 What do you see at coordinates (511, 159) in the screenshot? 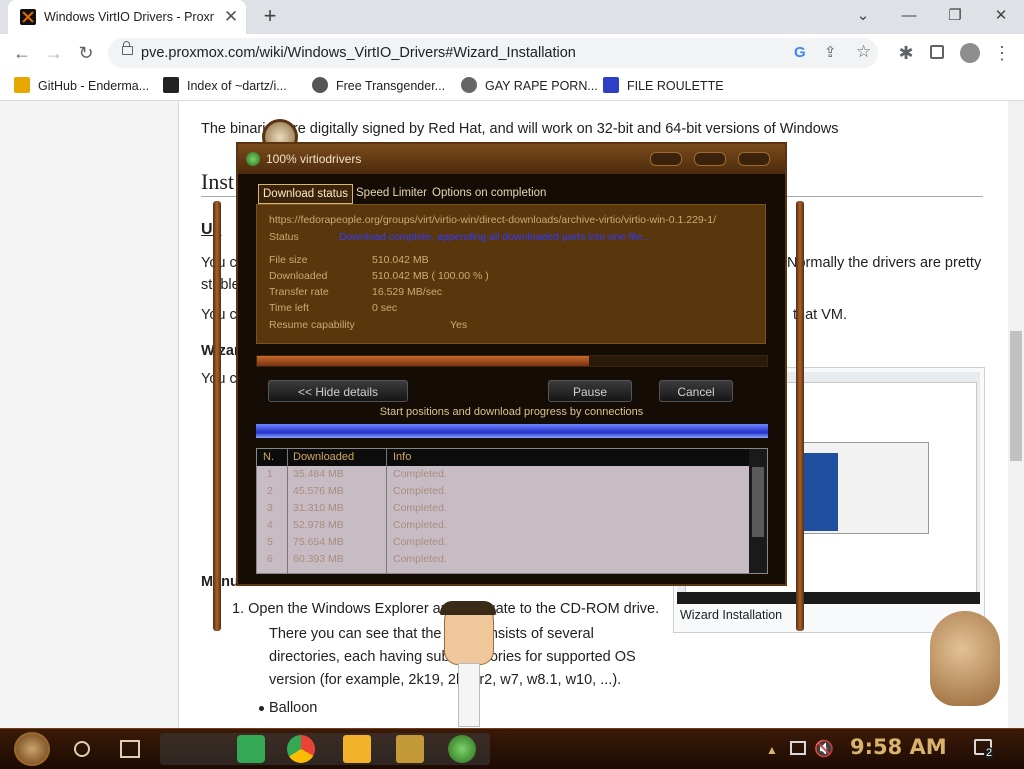
I see `dialog-titlebar: 100% virtiodrivers` at bounding box center [511, 159].